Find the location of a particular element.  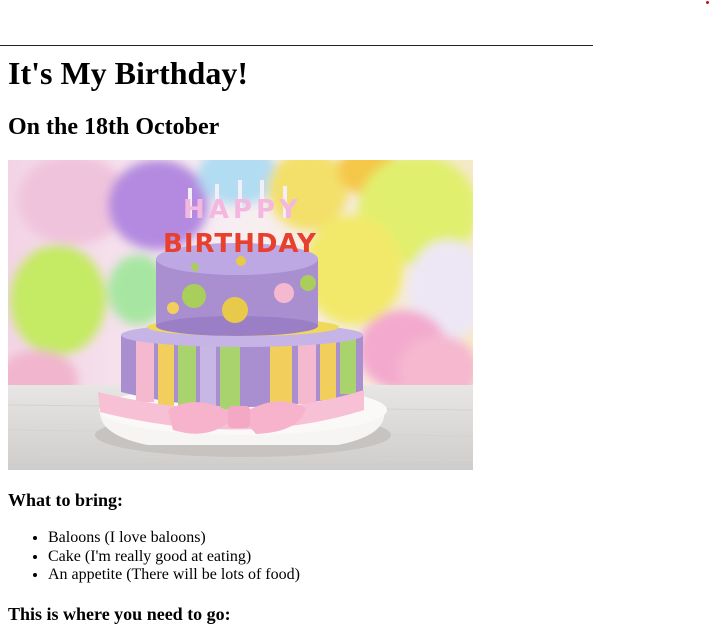

list-item: Baloons (I love baloons) is located at coordinates (174, 538).